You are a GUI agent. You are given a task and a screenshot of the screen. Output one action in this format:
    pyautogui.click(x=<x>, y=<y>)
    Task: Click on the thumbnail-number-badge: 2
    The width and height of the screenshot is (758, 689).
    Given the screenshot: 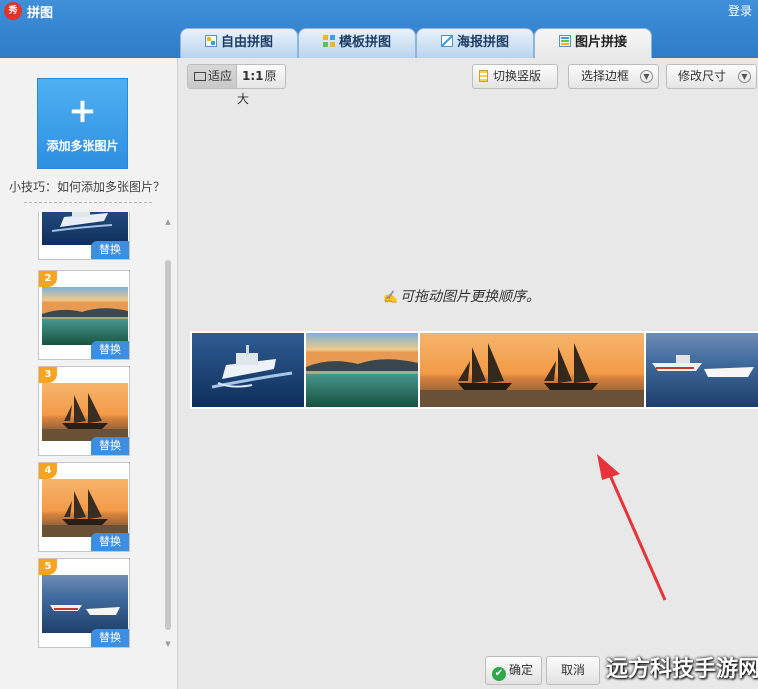 What is the action you would take?
    pyautogui.click(x=48, y=279)
    